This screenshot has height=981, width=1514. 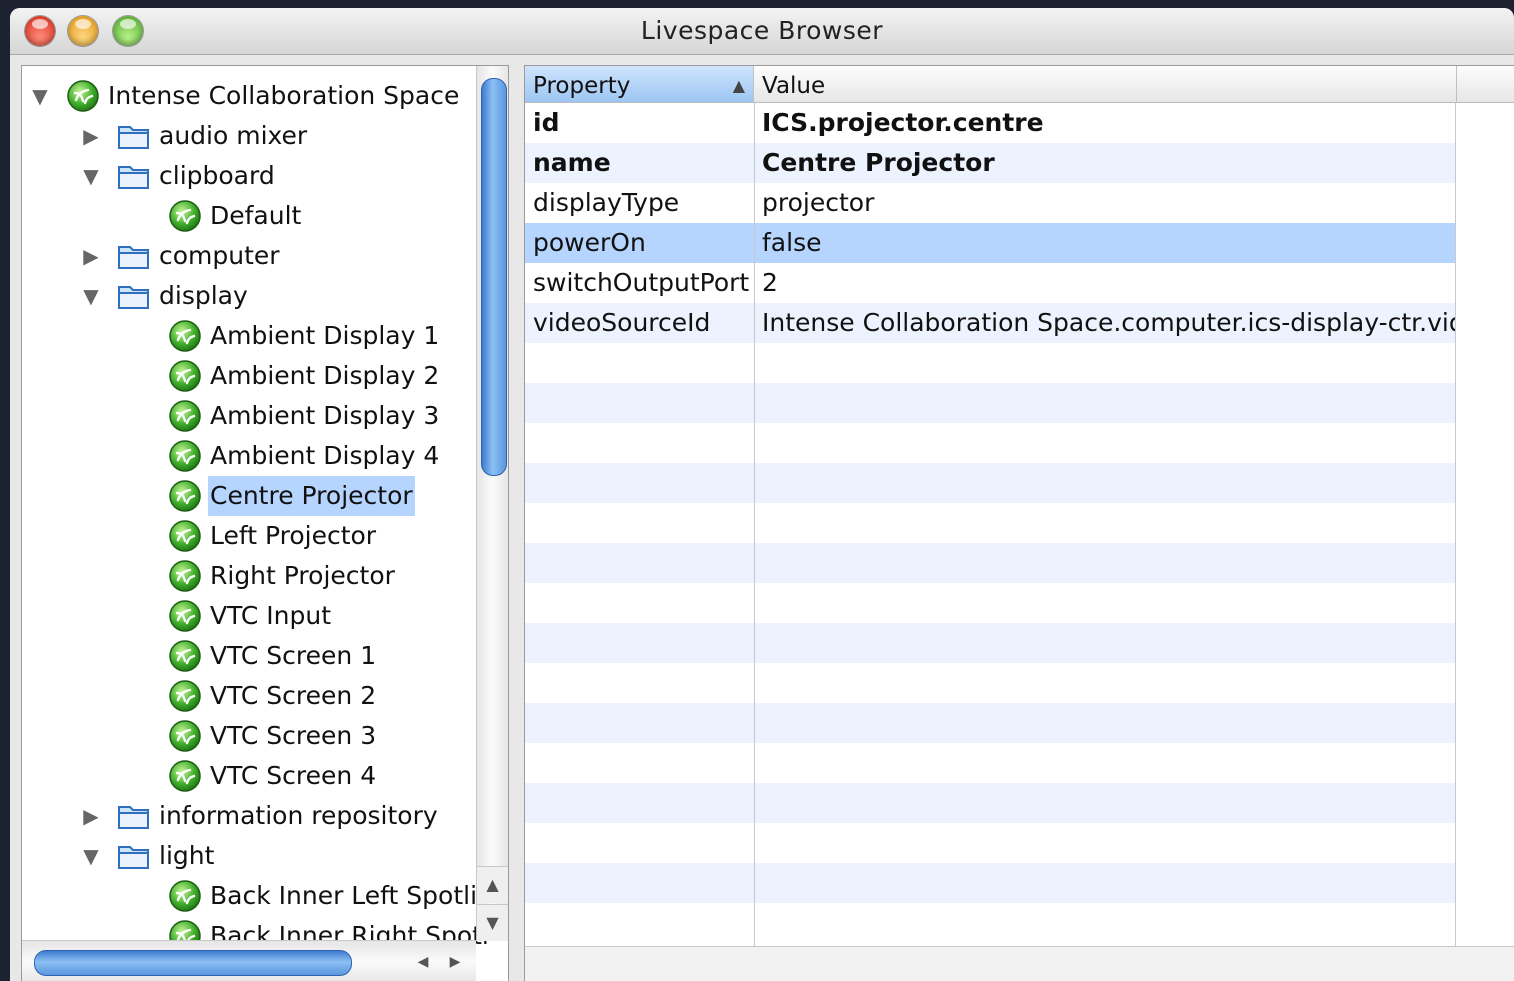 I want to click on tree-row-label: light, so click(x=187, y=855).